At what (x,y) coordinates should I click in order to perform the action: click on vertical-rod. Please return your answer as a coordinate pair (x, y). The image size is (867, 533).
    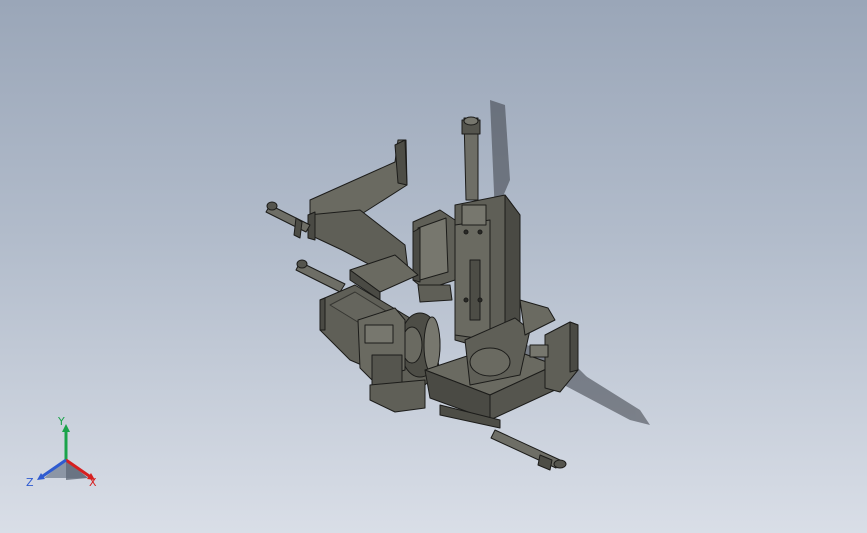
    Looking at the image, I should click on (471, 158).